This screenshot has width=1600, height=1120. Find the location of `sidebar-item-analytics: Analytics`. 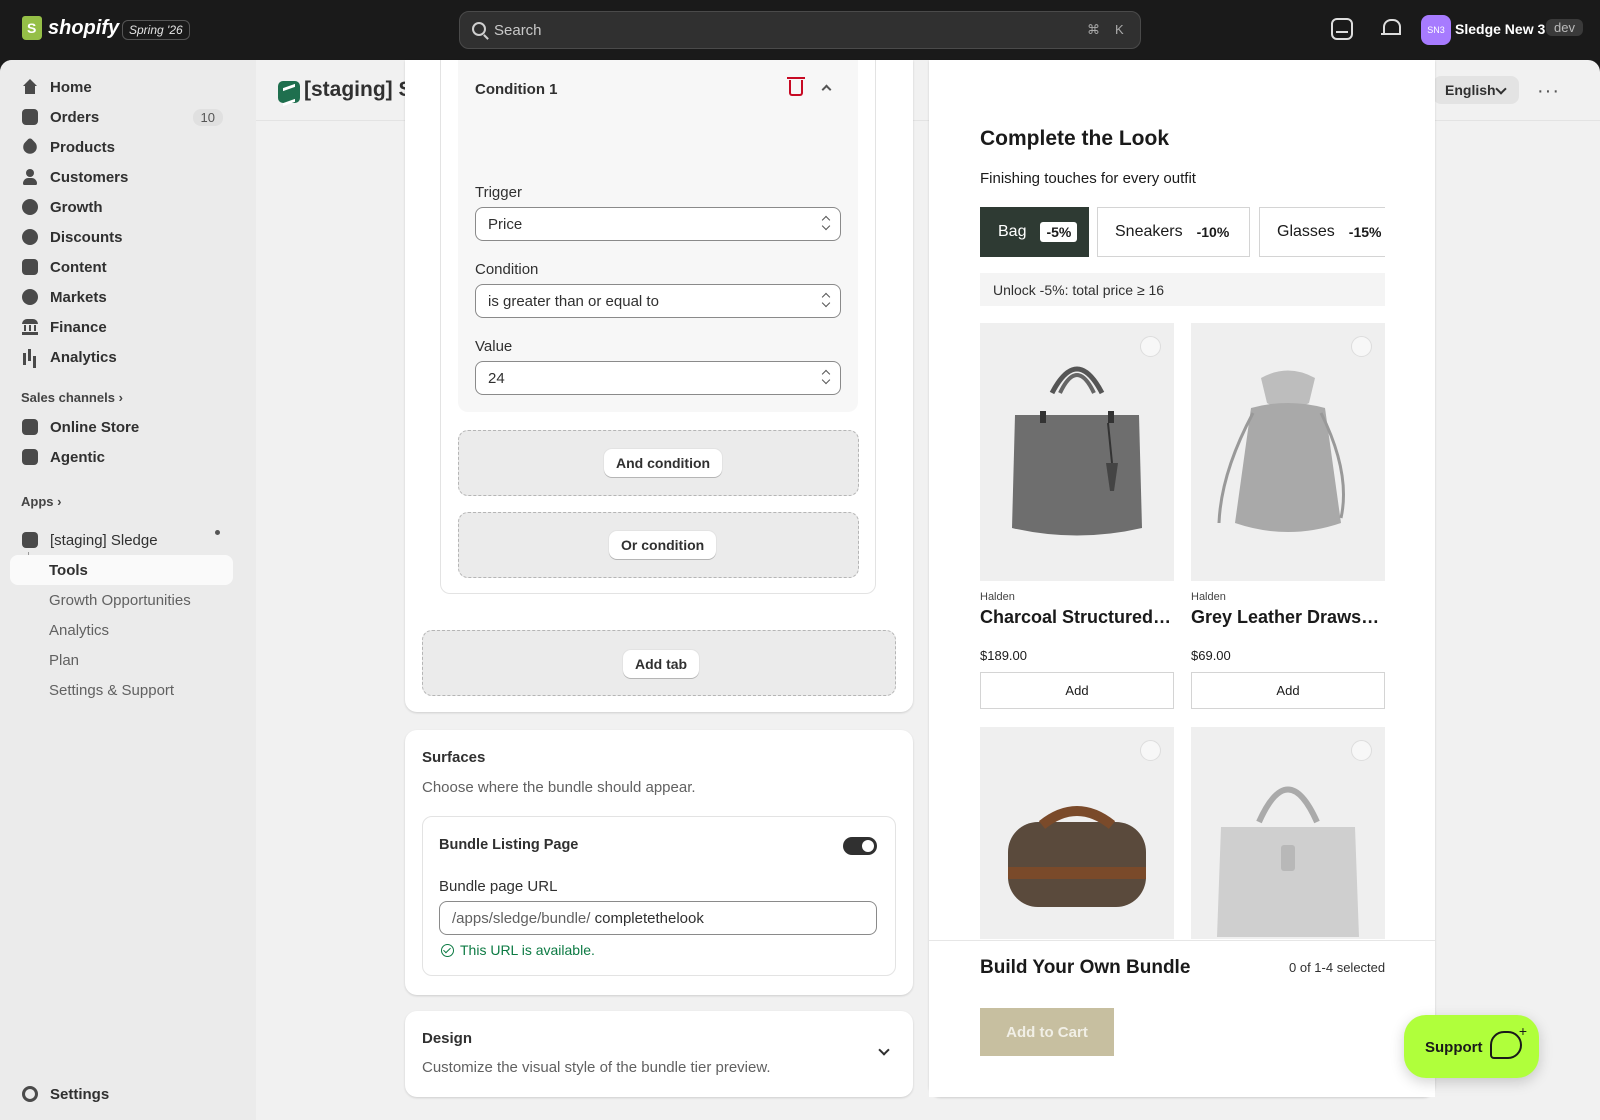

sidebar-item-analytics: Analytics is located at coordinates (121, 357).